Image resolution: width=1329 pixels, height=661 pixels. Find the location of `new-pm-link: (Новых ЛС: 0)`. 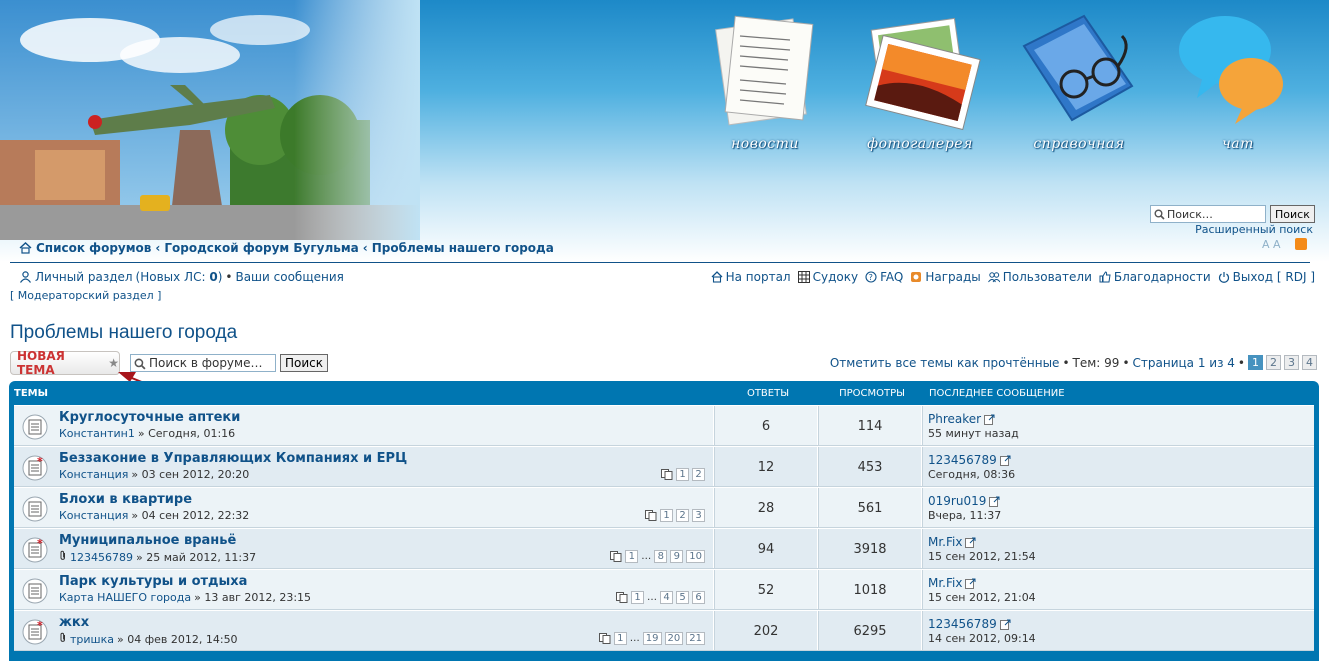

new-pm-link: (Новых ЛС: 0) is located at coordinates (179, 277).